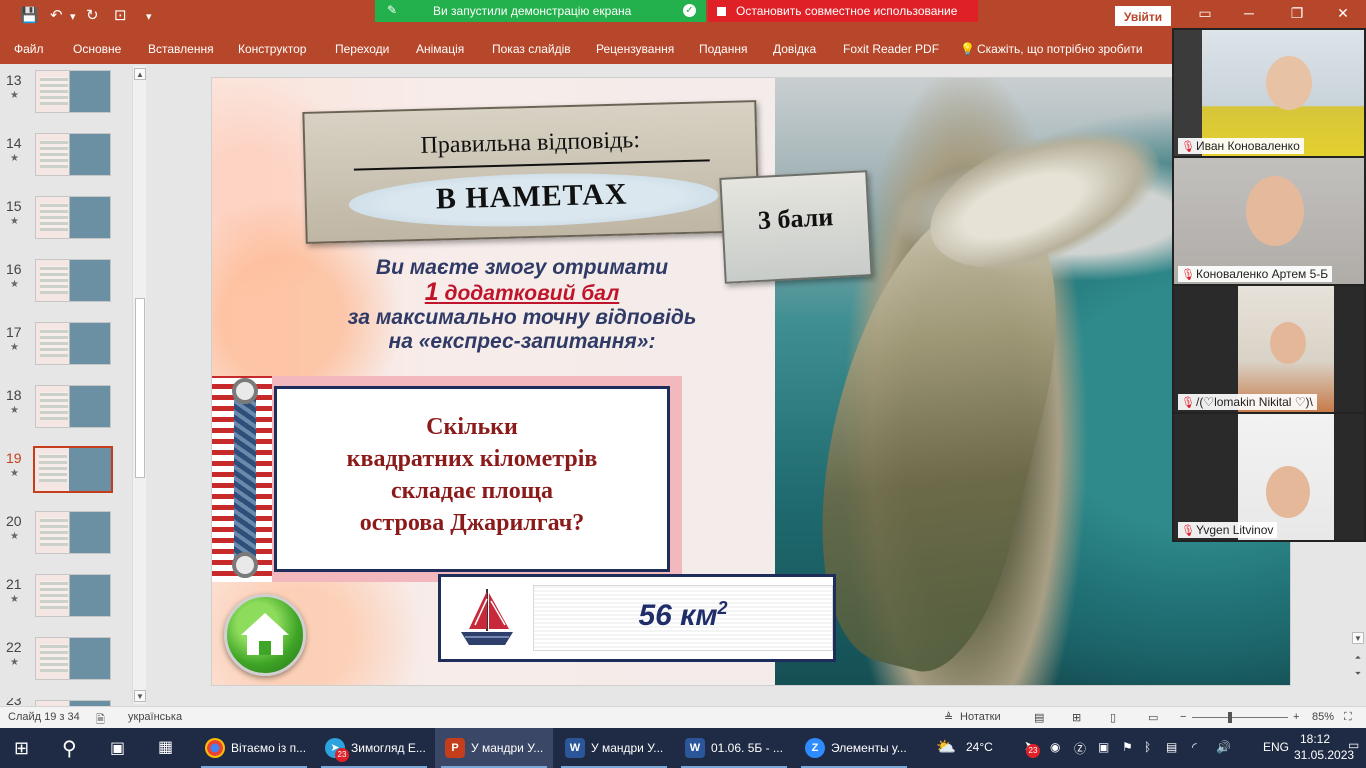  Describe the element at coordinates (1276, 747) in the screenshot. I see `input-language: ENG` at that location.